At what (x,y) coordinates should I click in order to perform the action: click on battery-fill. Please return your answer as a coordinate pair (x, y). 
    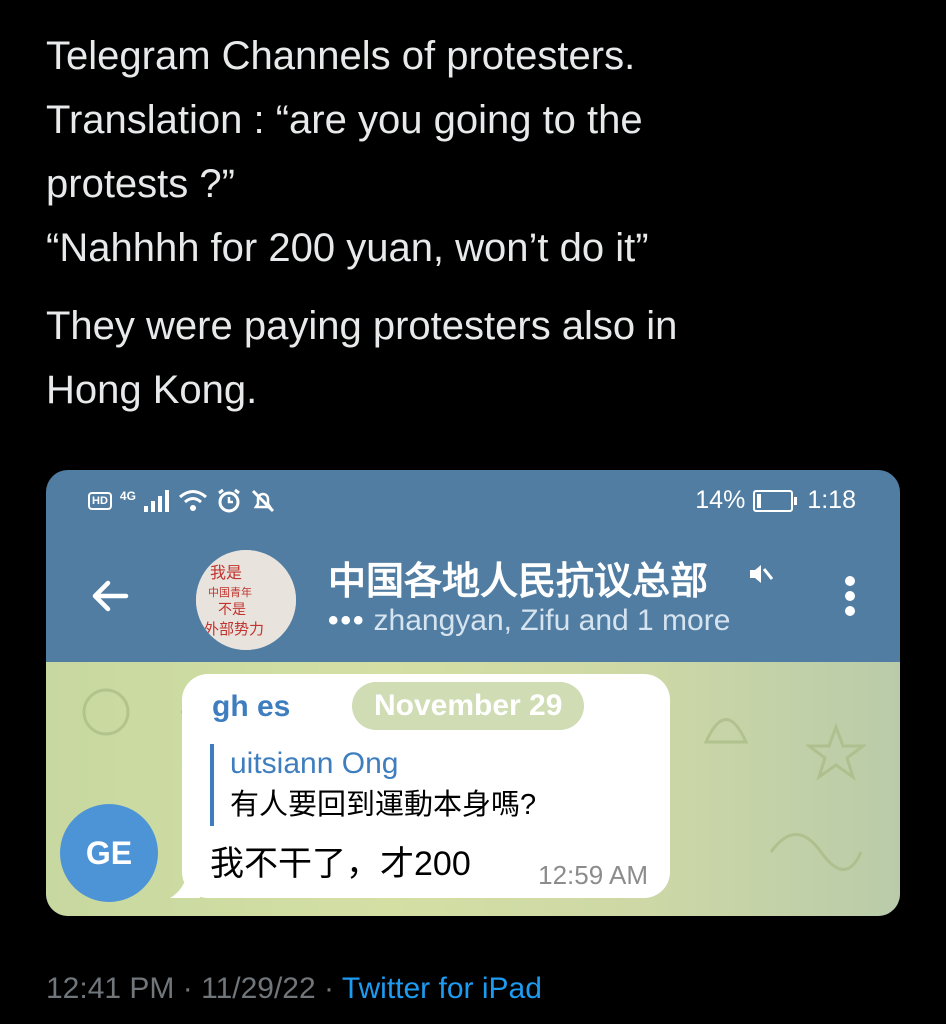
    Looking at the image, I should click on (759, 500).